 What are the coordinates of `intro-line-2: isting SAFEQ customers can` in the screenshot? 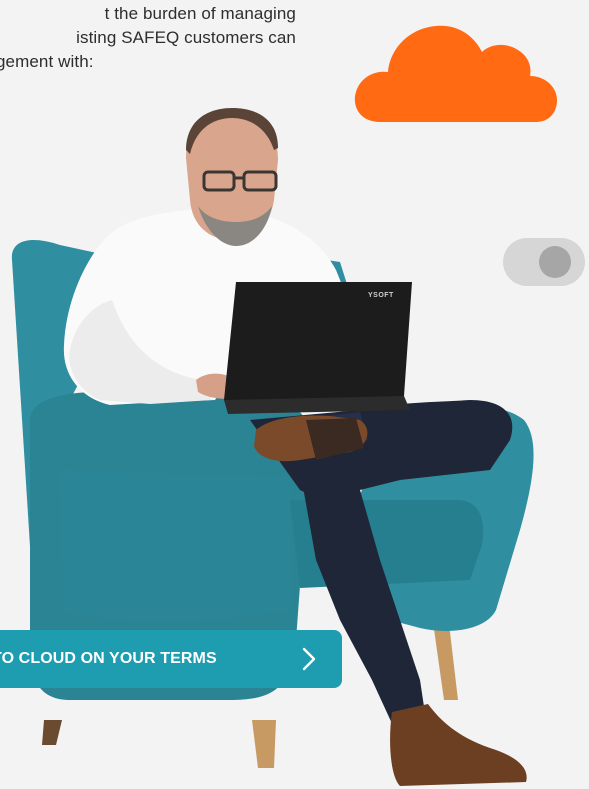 It's located at (186, 37).